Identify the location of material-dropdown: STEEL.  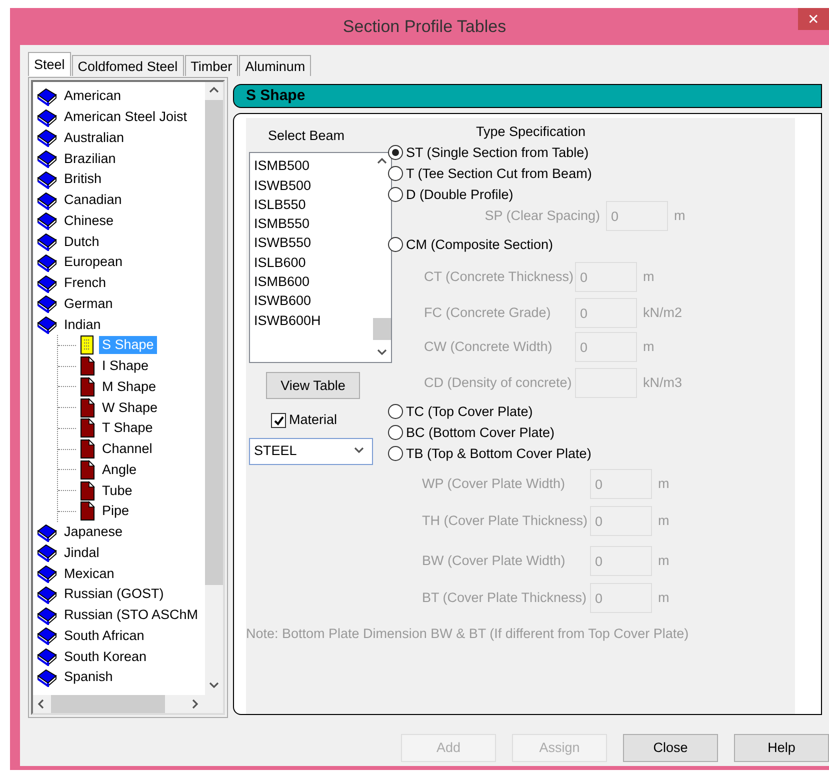
(311, 451).